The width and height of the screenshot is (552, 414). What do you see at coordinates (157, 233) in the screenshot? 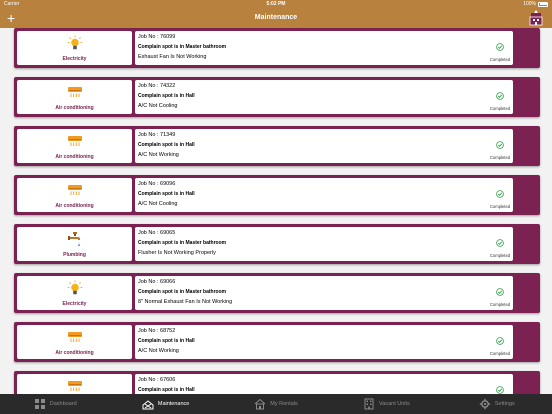
I see `job-number: Job No : 69065` at bounding box center [157, 233].